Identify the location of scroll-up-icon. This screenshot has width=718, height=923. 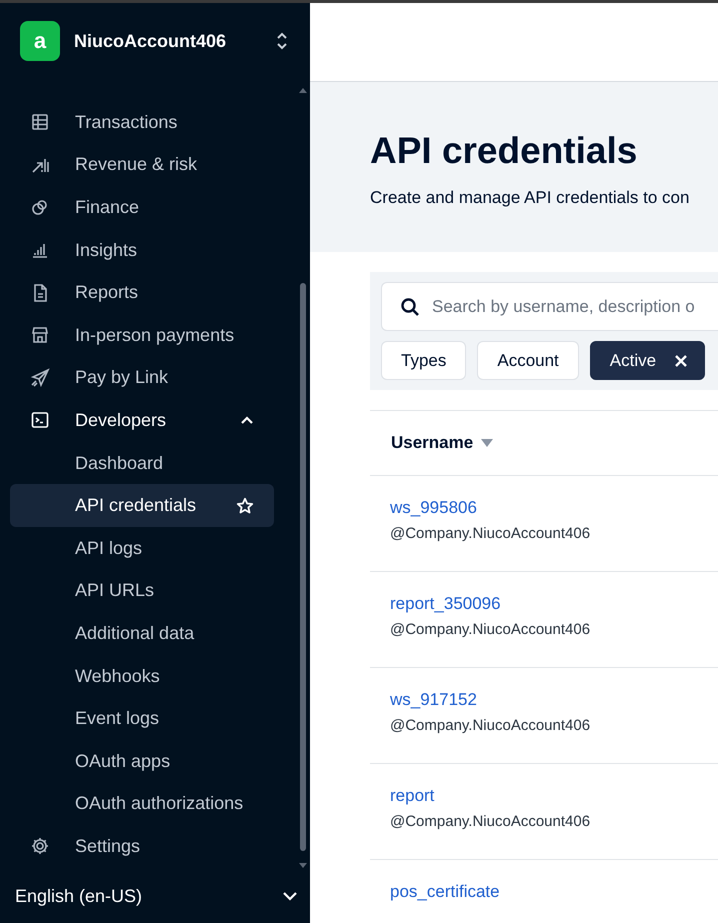
(303, 90).